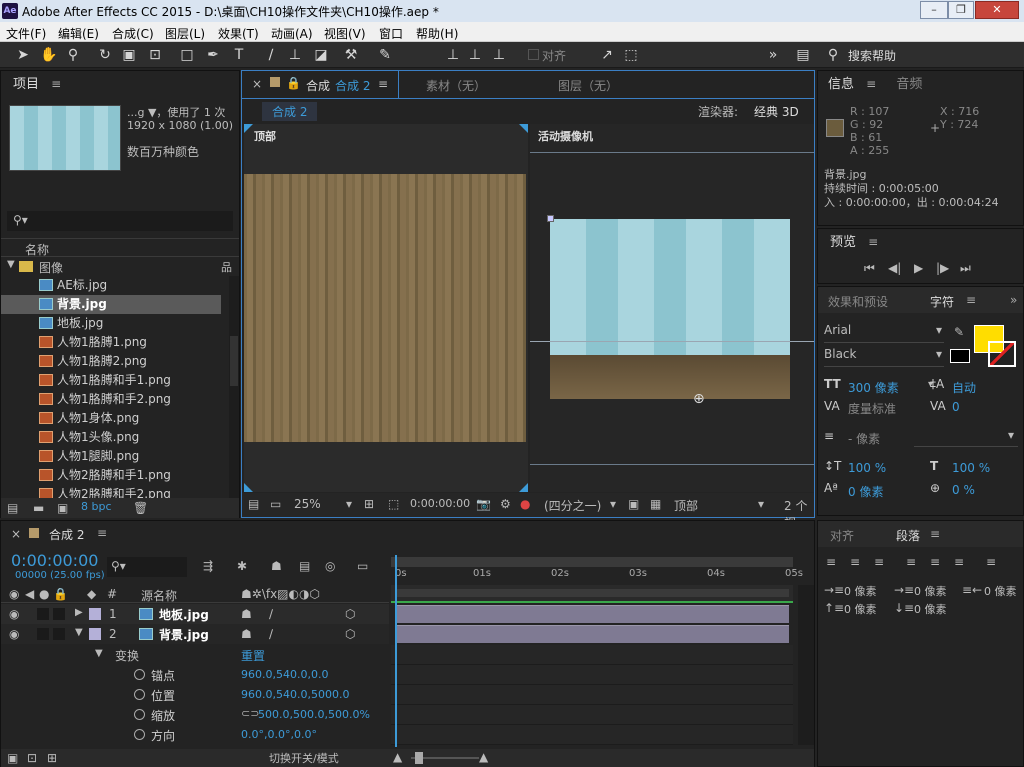  What do you see at coordinates (396, 651) in the screenshot?
I see `current-time-indicator` at bounding box center [396, 651].